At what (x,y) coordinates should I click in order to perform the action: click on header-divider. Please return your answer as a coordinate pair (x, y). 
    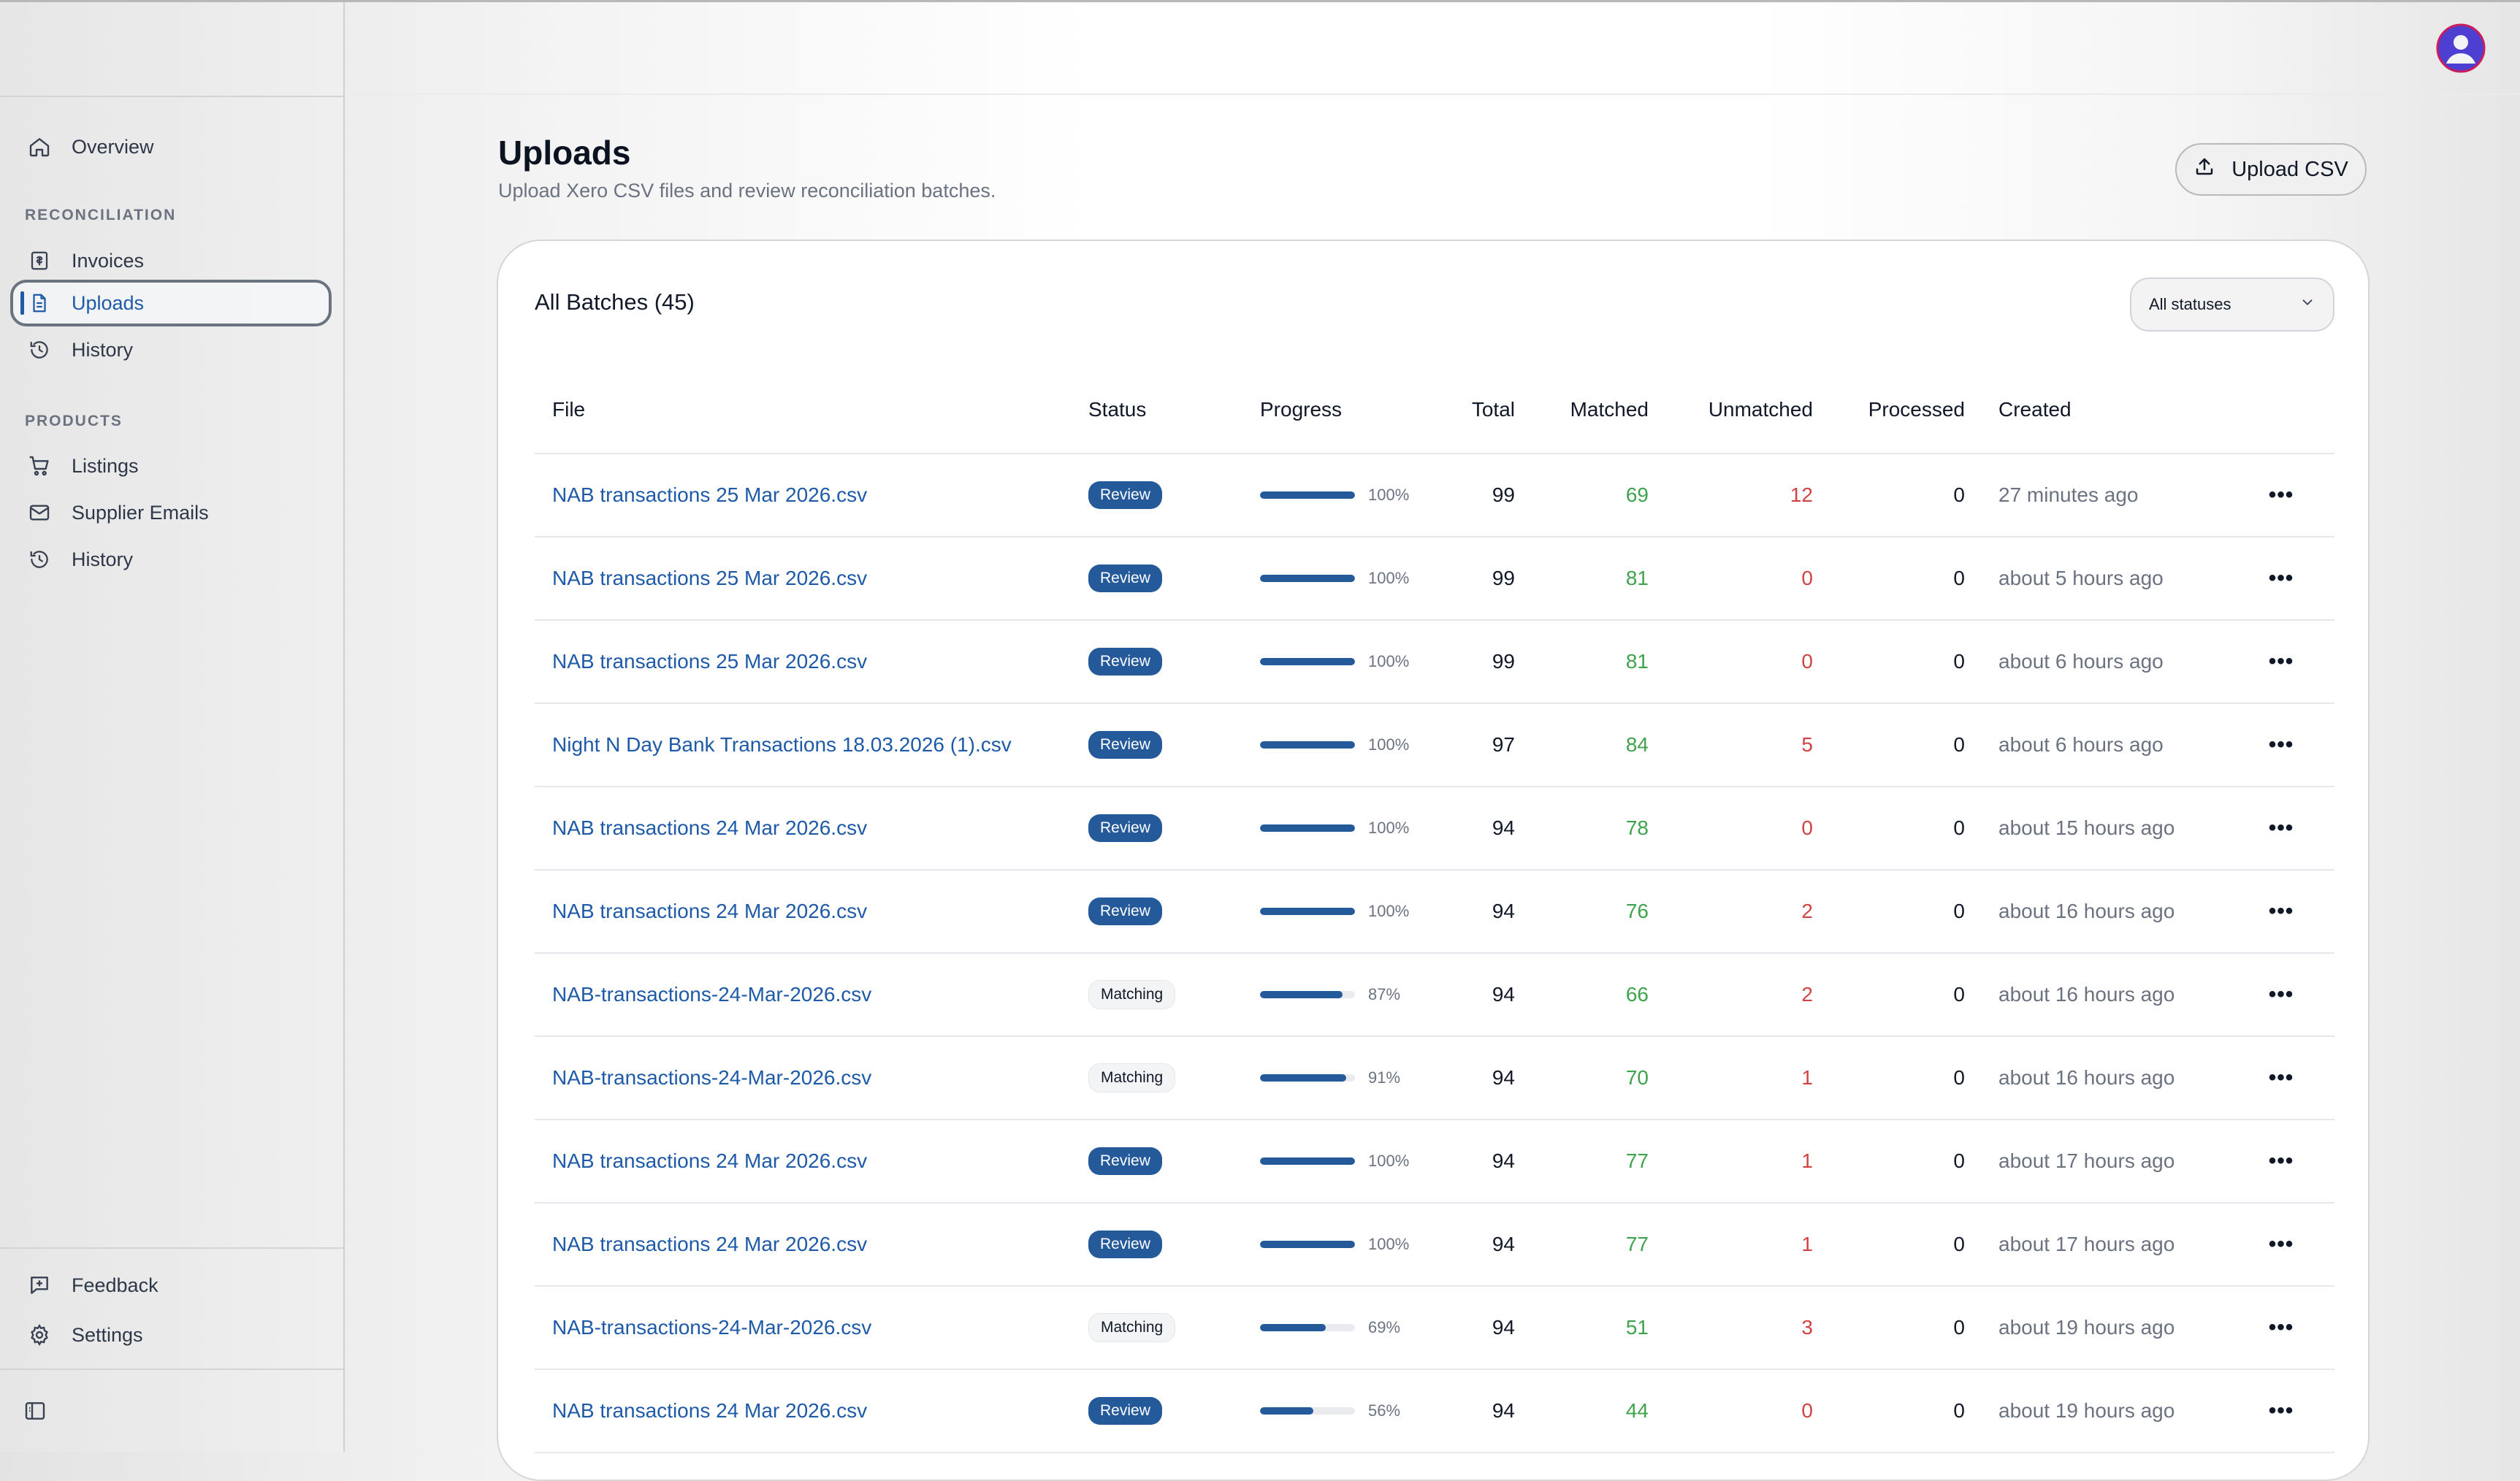
    Looking at the image, I should click on (1432, 94).